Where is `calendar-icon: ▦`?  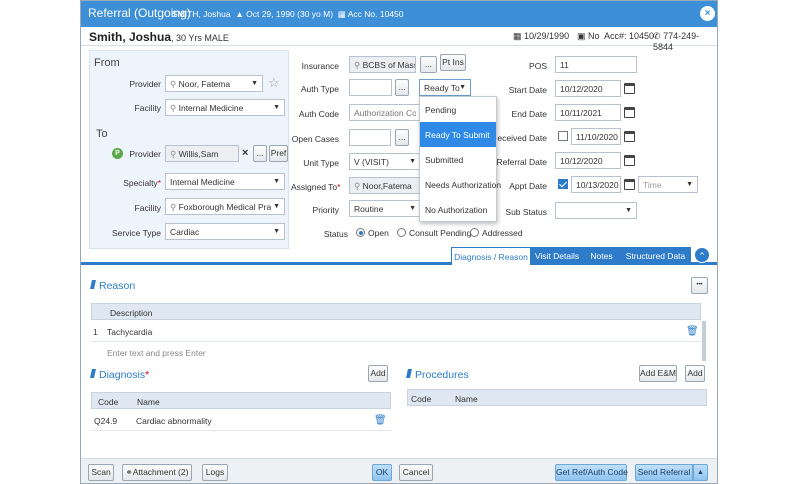
calendar-icon: ▦ is located at coordinates (517, 36).